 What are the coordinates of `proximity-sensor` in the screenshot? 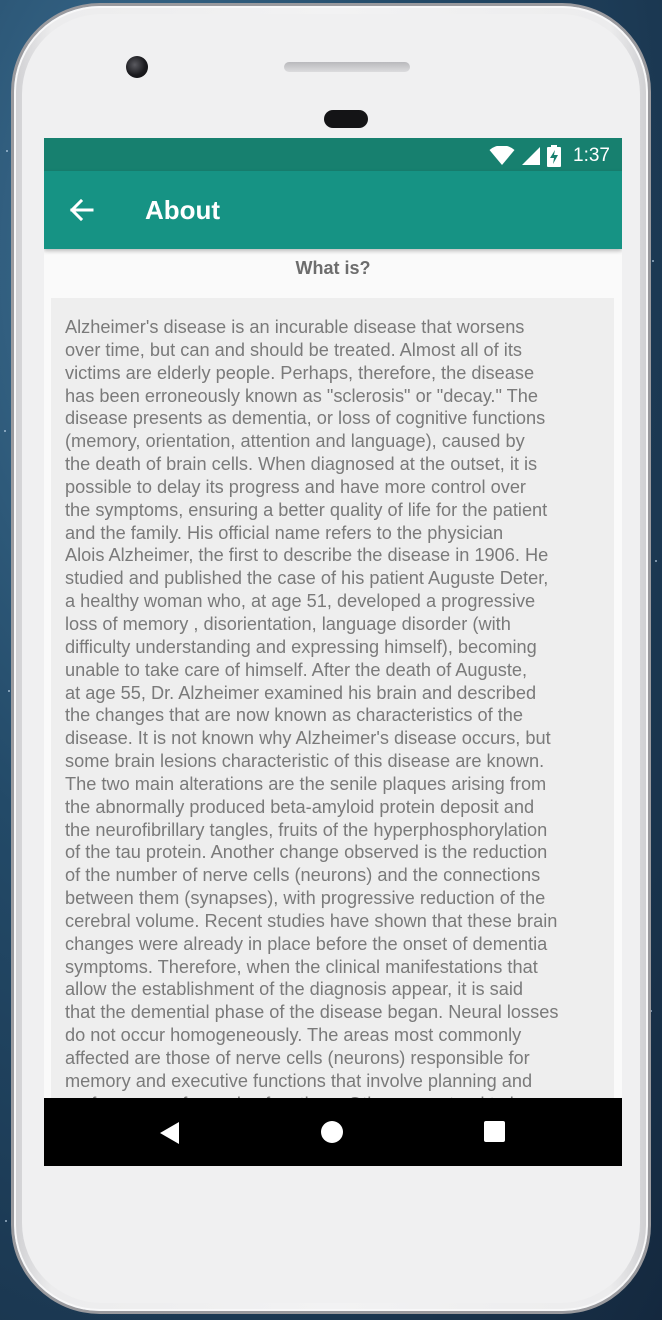 It's located at (346, 119).